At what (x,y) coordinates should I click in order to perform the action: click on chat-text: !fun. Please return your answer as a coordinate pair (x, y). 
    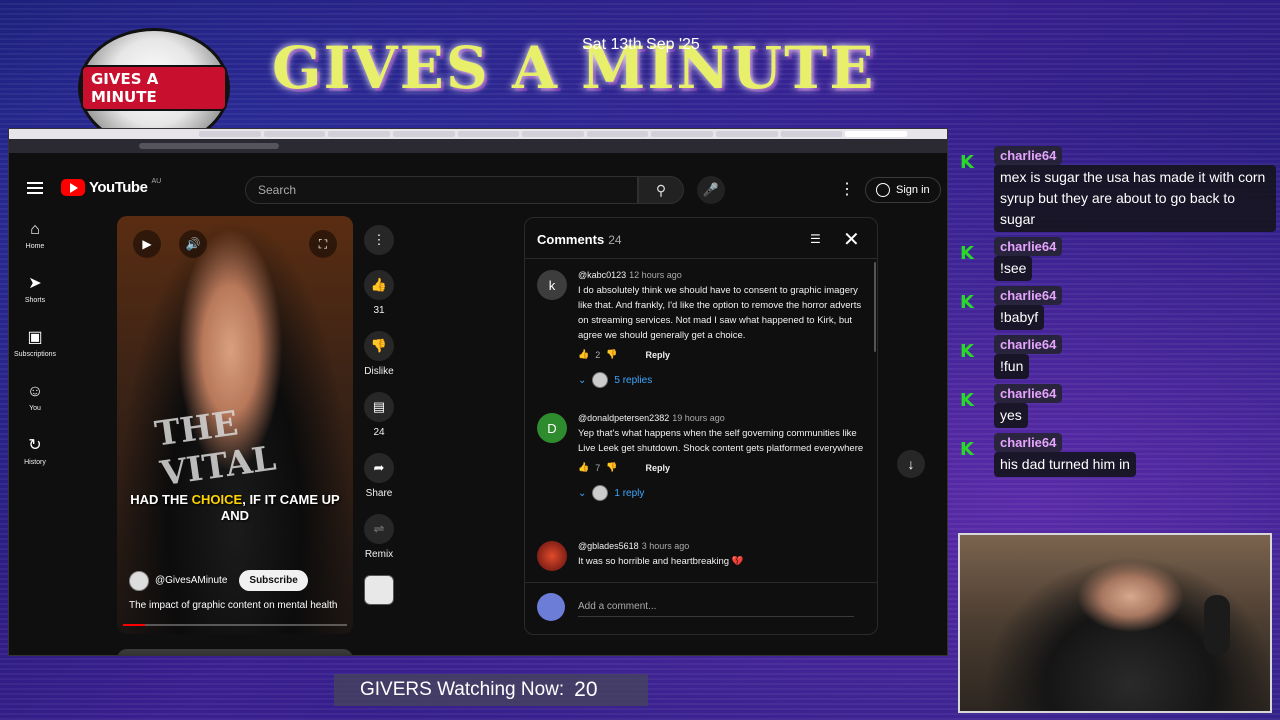
    Looking at the image, I should click on (1012, 366).